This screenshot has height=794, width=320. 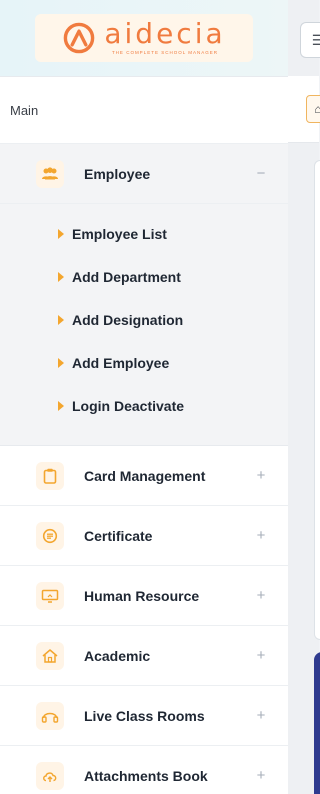 I want to click on submenu-item-label: Add Department, so click(x=126, y=276).